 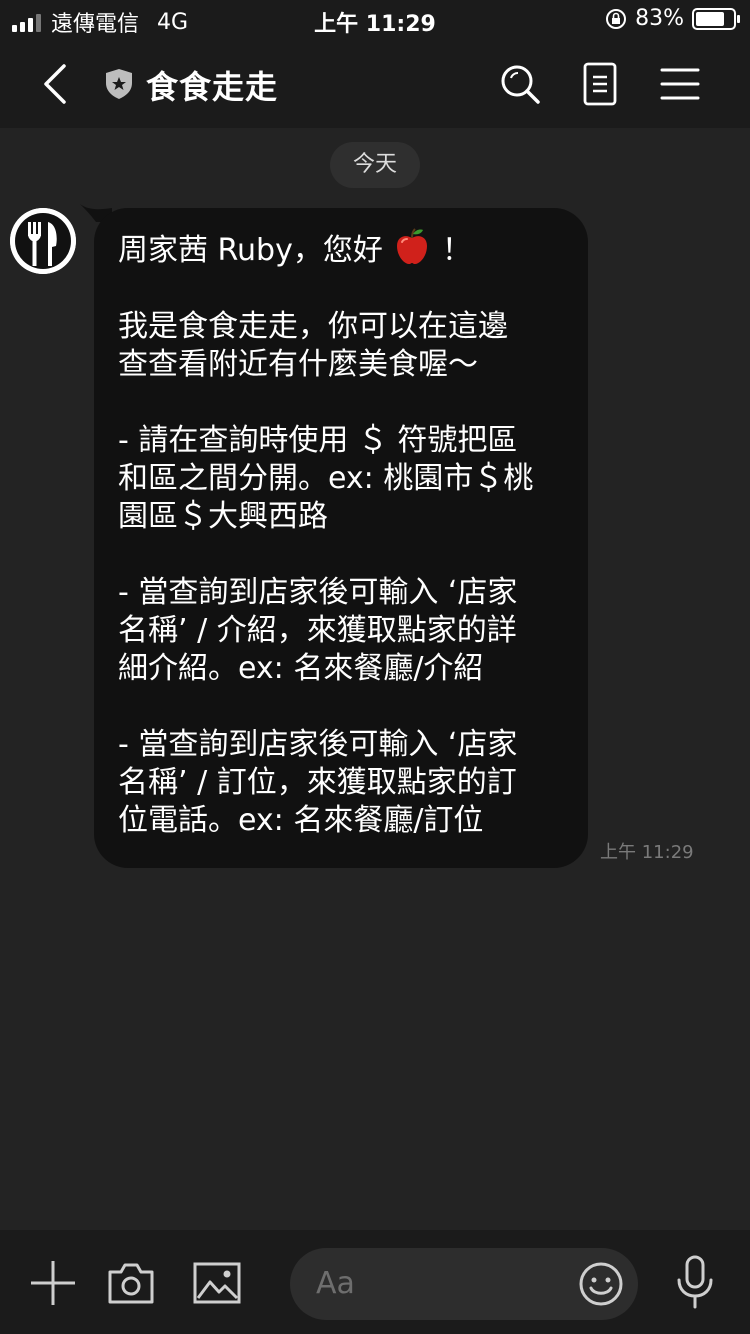 I want to click on message-input: Aa, so click(x=464, y=1284).